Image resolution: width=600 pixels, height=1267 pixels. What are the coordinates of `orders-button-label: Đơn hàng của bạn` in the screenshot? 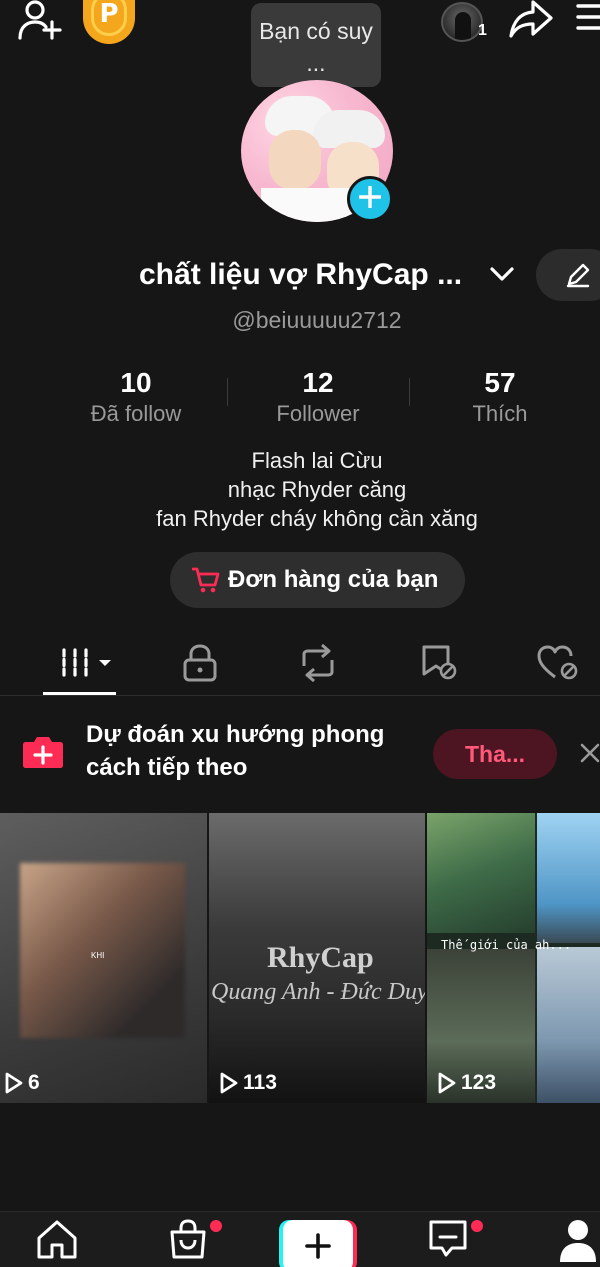 It's located at (333, 579).